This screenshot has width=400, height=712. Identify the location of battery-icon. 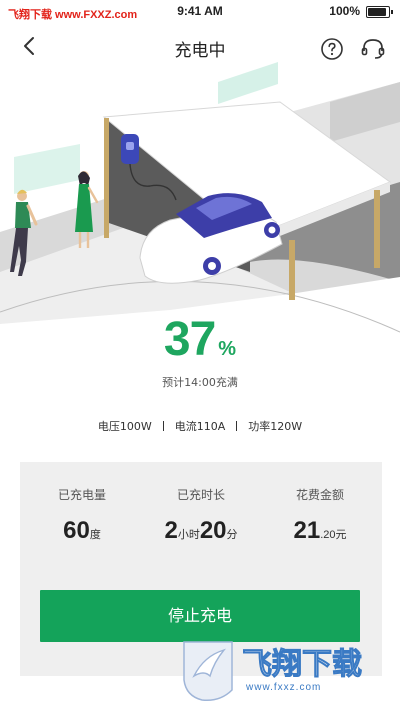
(379, 12).